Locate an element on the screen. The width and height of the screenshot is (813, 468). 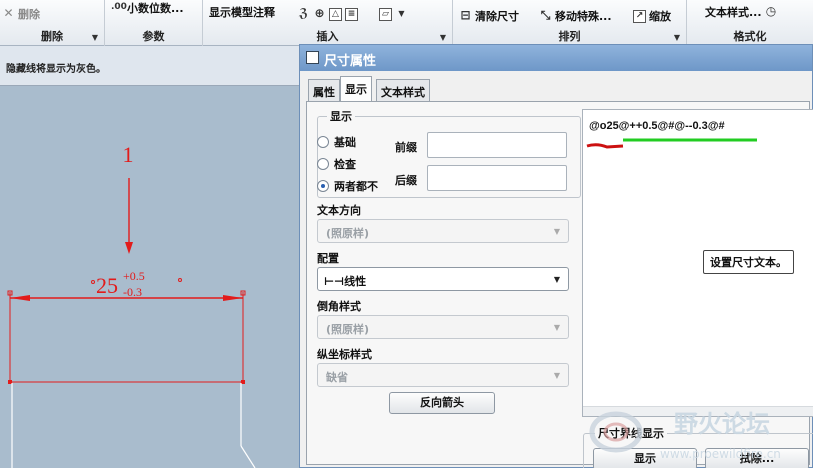
dim-arrow-left is located at coordinates (20, 298).